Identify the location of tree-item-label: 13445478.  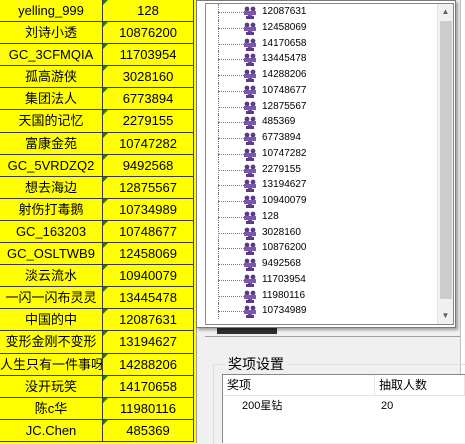
(284, 59).